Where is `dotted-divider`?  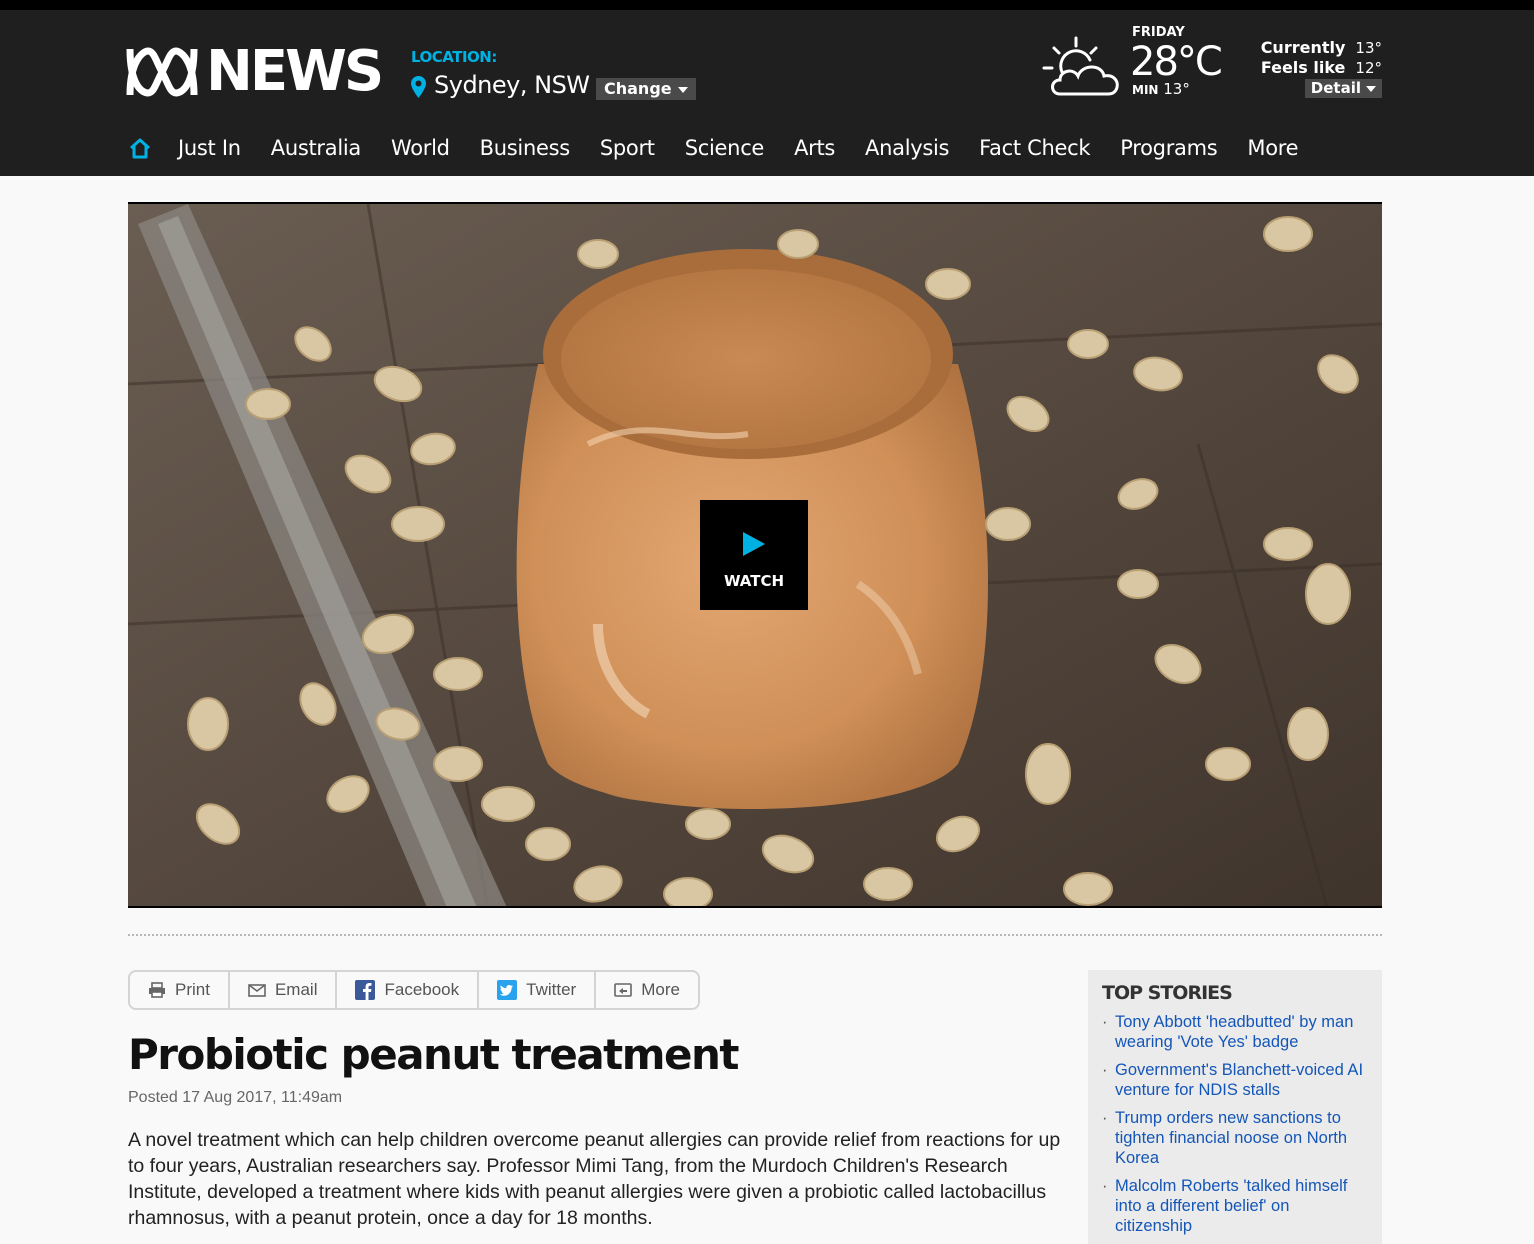 dotted-divider is located at coordinates (755, 935).